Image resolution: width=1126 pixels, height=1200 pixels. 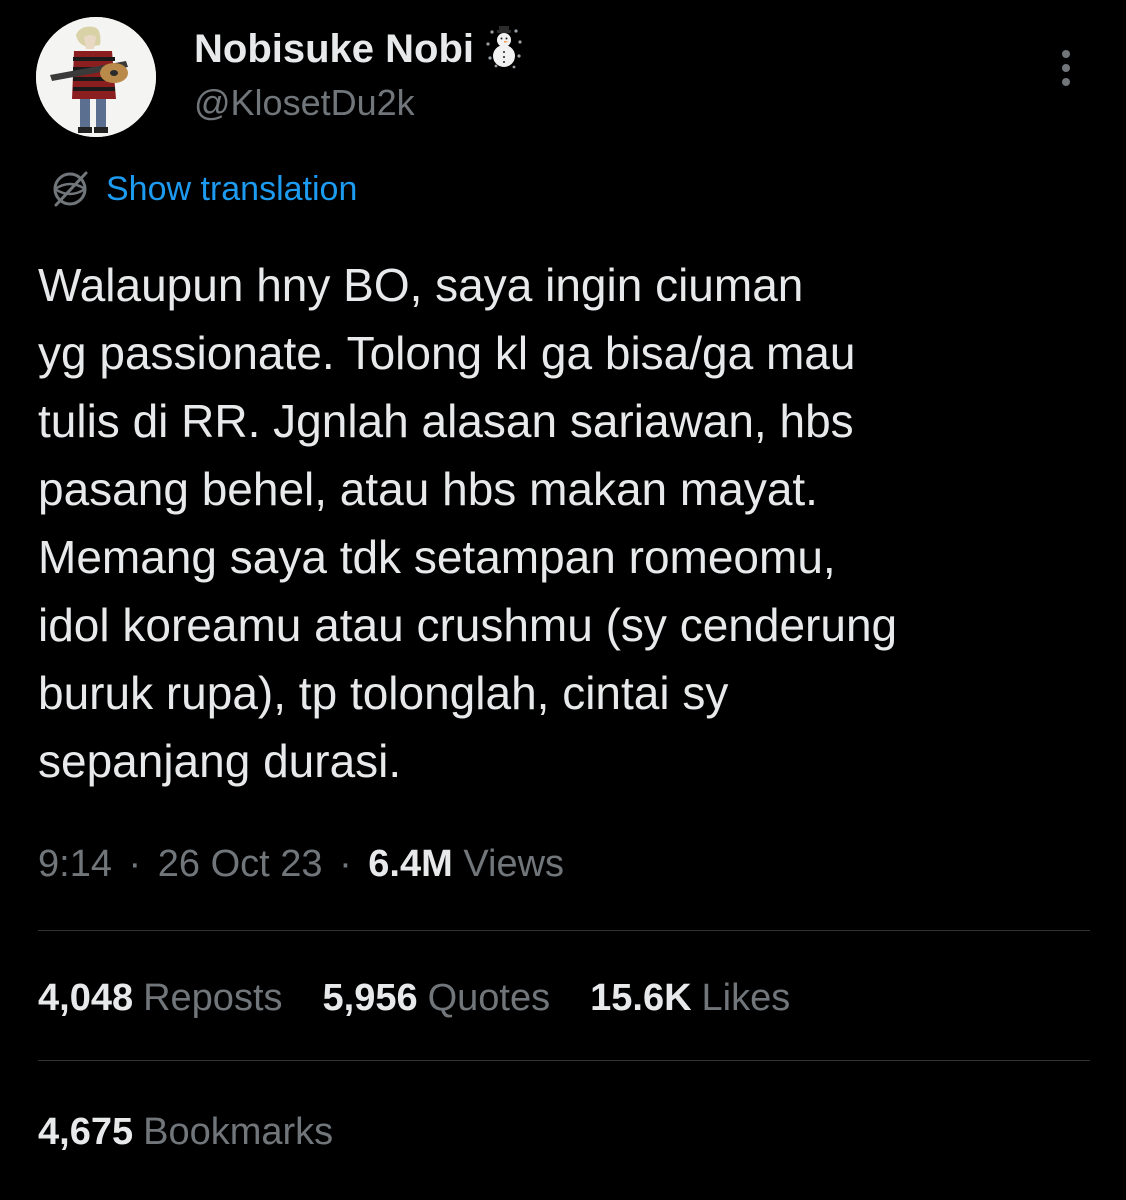 What do you see at coordinates (504, 48) in the screenshot?
I see `snowman-icon` at bounding box center [504, 48].